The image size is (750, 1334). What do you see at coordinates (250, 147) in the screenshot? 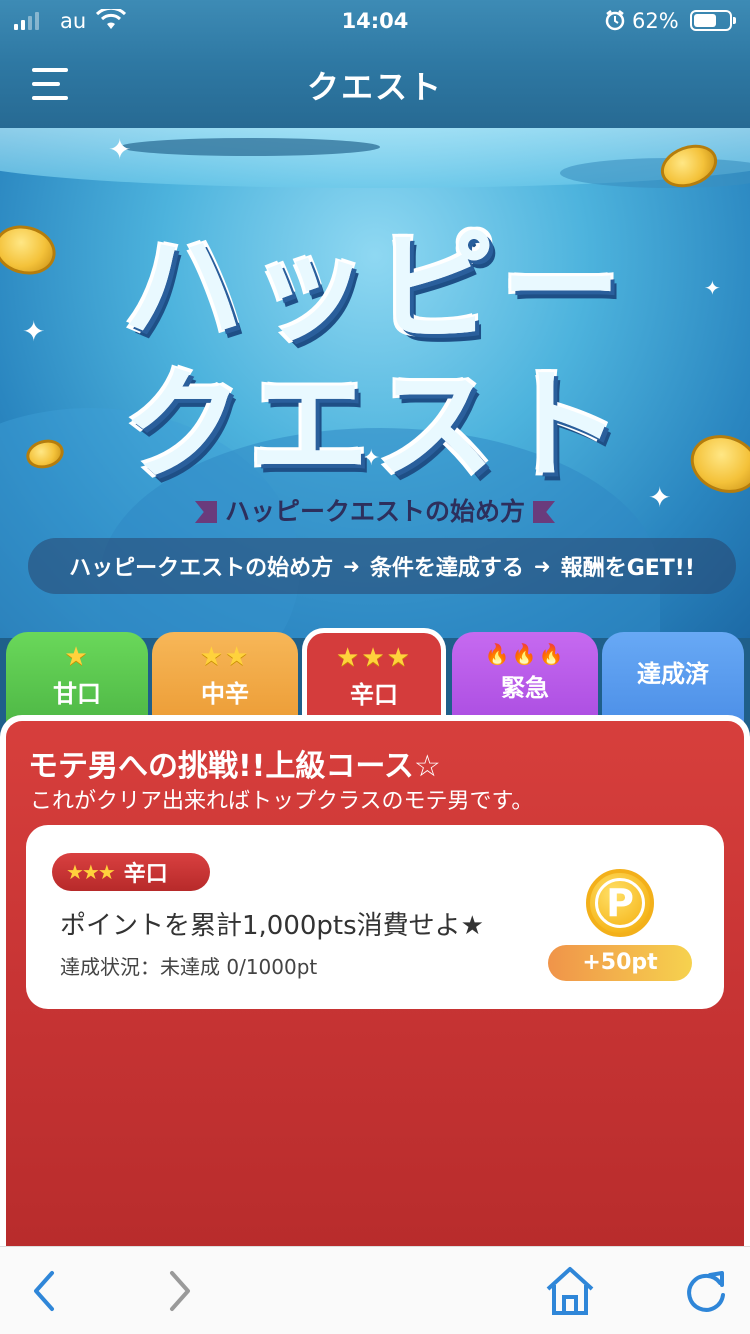
I see `banner-wave-shadow` at bounding box center [250, 147].